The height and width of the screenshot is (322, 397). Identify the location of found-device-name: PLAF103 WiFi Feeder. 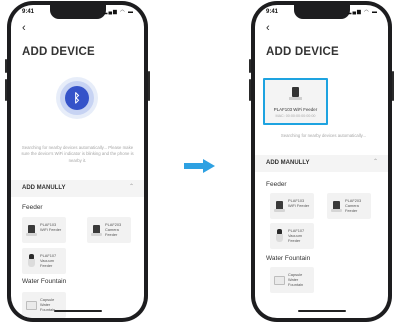
(295, 109).